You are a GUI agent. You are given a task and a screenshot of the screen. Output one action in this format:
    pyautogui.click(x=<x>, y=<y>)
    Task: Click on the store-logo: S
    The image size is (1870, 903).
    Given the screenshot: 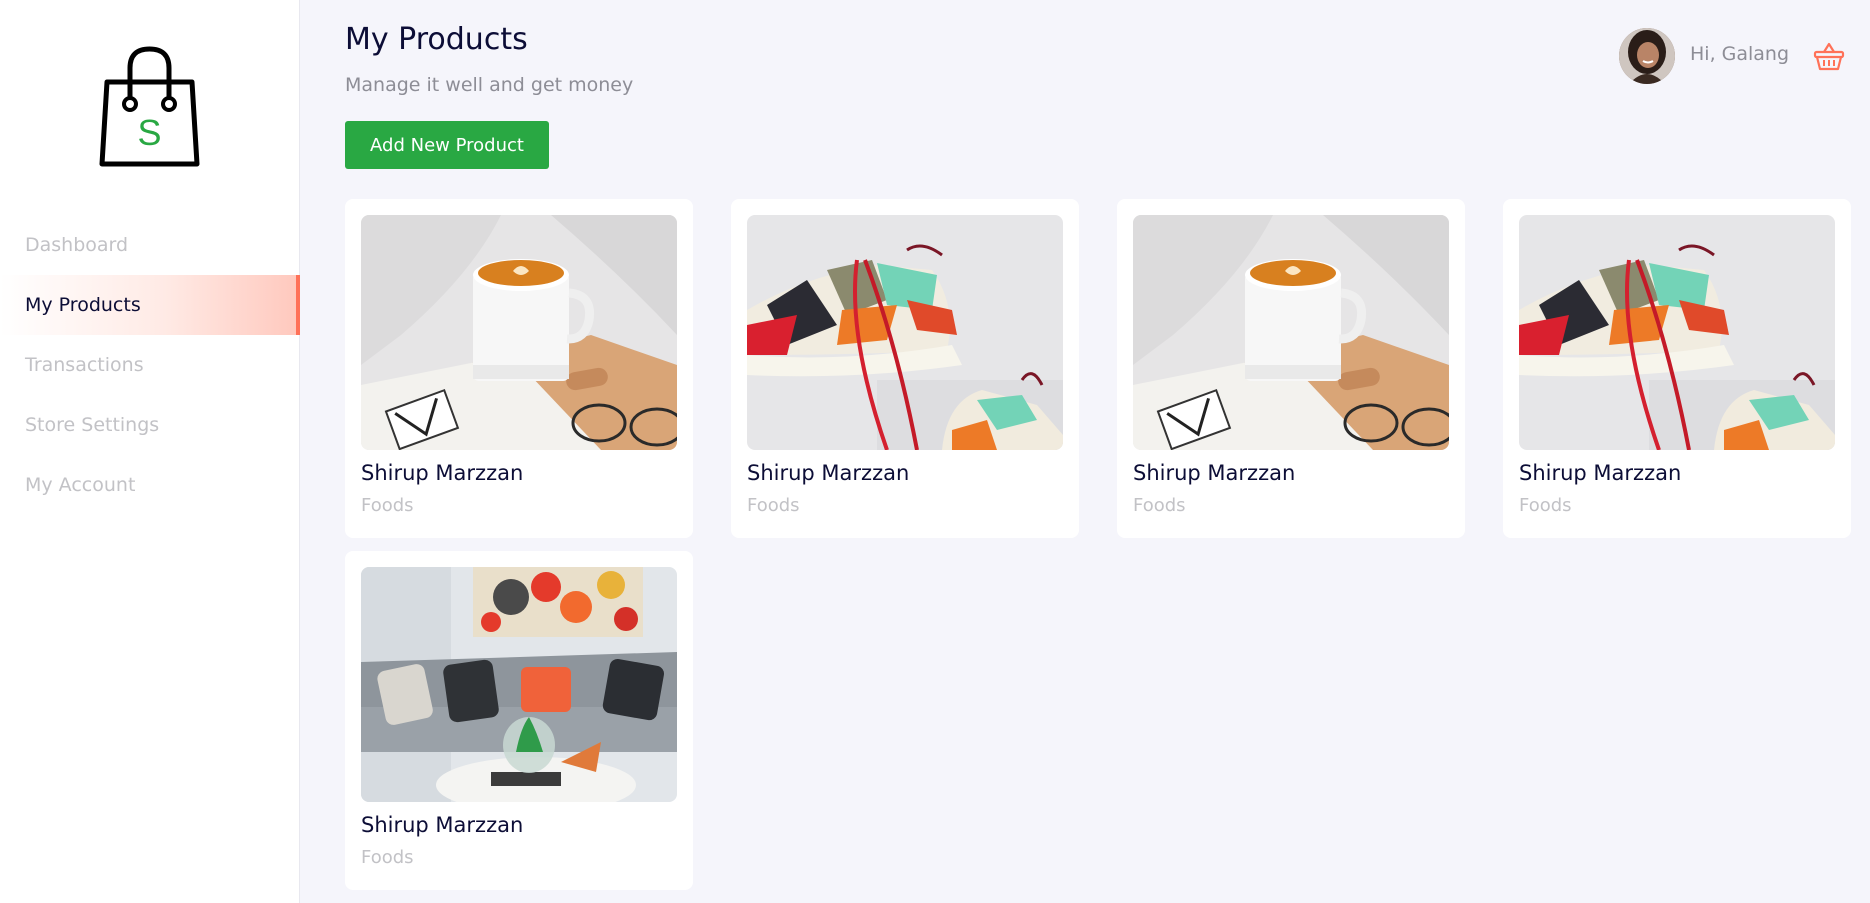 What is the action you would take?
    pyautogui.click(x=149, y=107)
    